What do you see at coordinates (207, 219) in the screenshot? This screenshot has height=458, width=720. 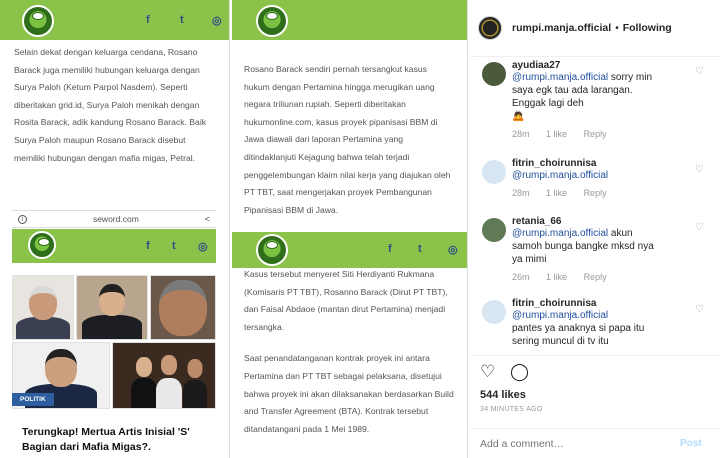 I see `share-icon: <` at bounding box center [207, 219].